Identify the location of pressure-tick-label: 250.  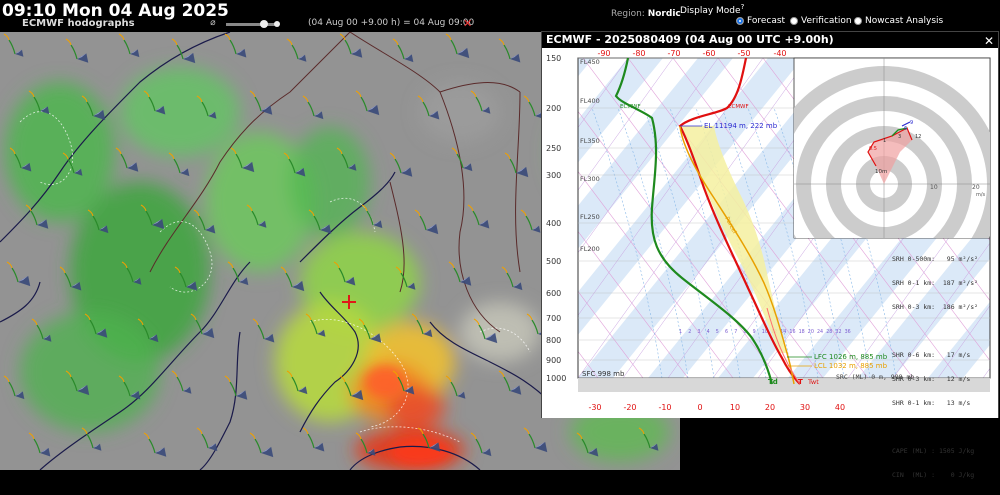
(553, 148).